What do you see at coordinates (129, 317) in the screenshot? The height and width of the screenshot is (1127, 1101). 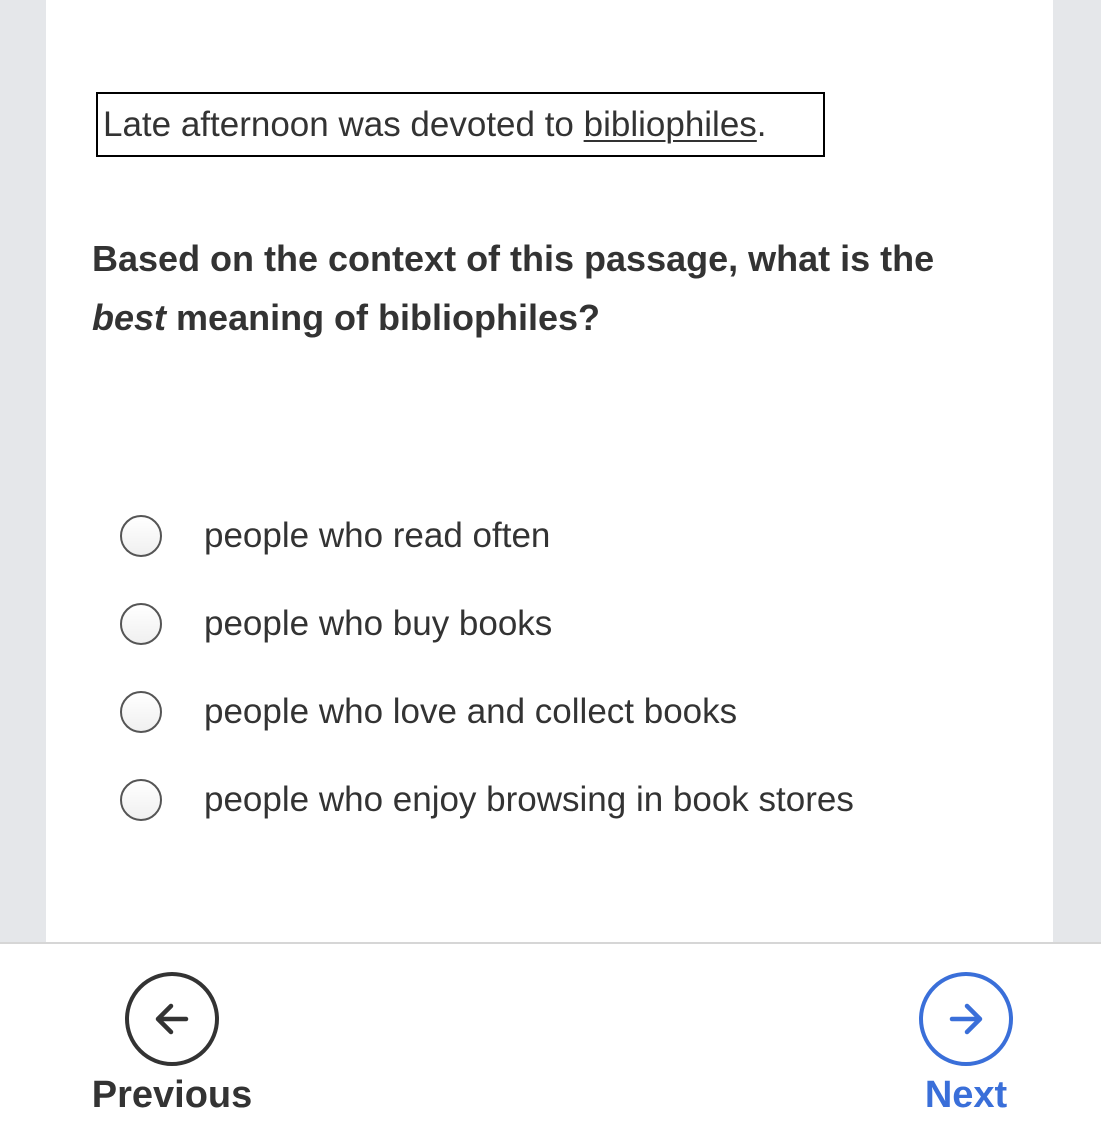 I see `question-emphasis: best` at bounding box center [129, 317].